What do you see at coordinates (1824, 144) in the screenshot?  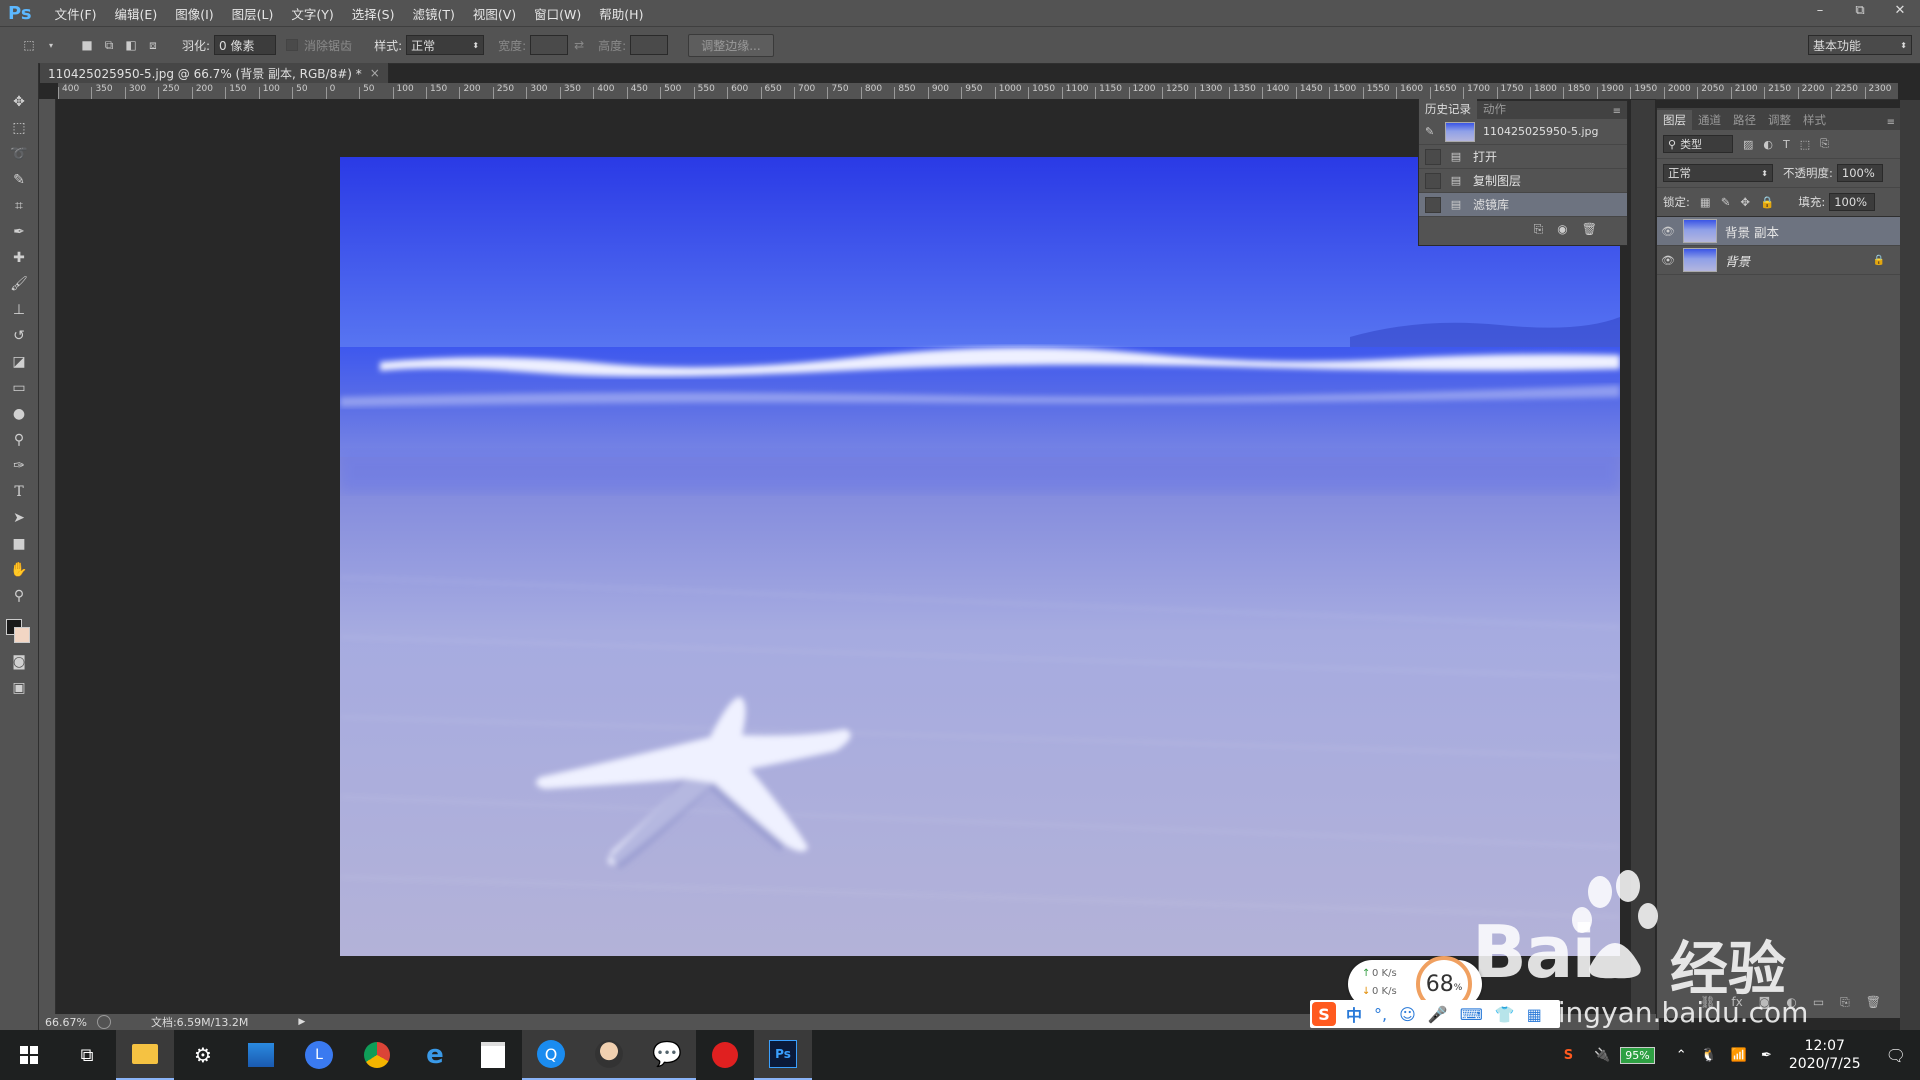 I see `filter-smart-object-icon: ⎘` at bounding box center [1824, 144].